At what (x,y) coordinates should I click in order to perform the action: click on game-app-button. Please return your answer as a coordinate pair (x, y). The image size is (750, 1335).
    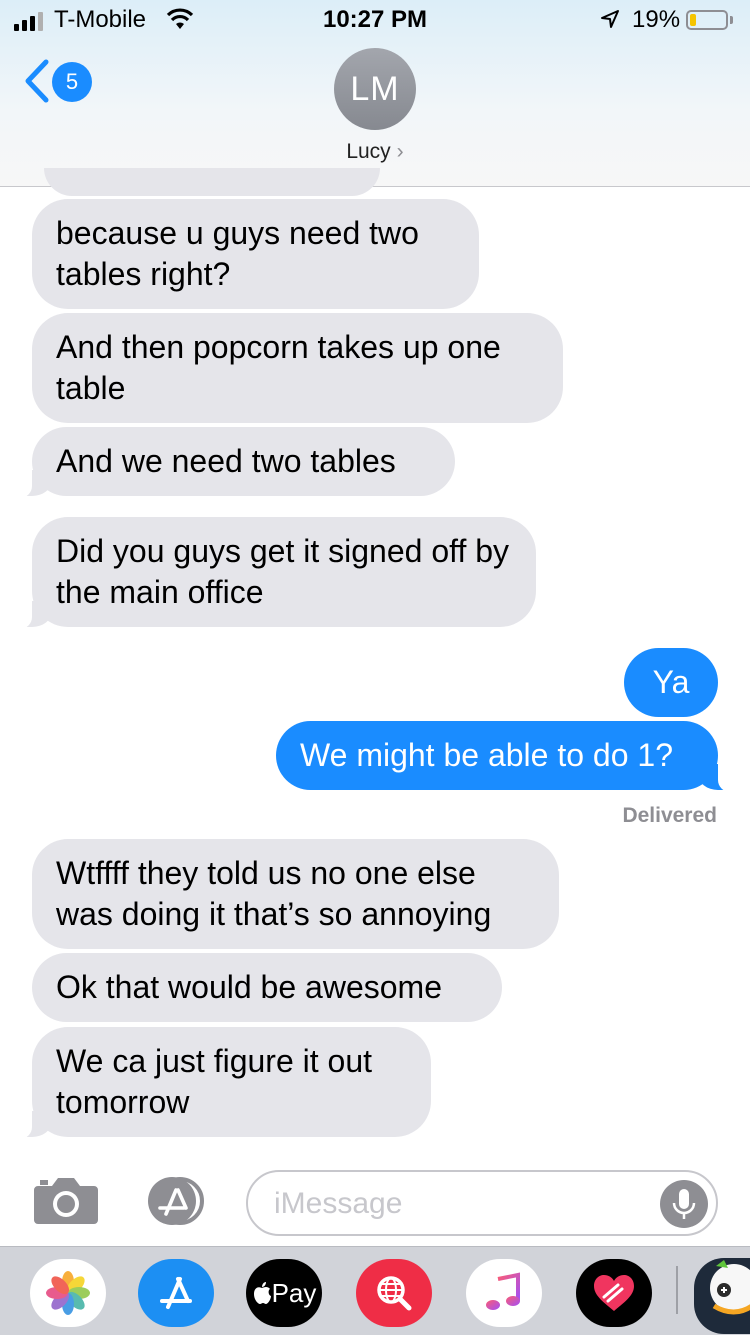
    Looking at the image, I should click on (722, 1296).